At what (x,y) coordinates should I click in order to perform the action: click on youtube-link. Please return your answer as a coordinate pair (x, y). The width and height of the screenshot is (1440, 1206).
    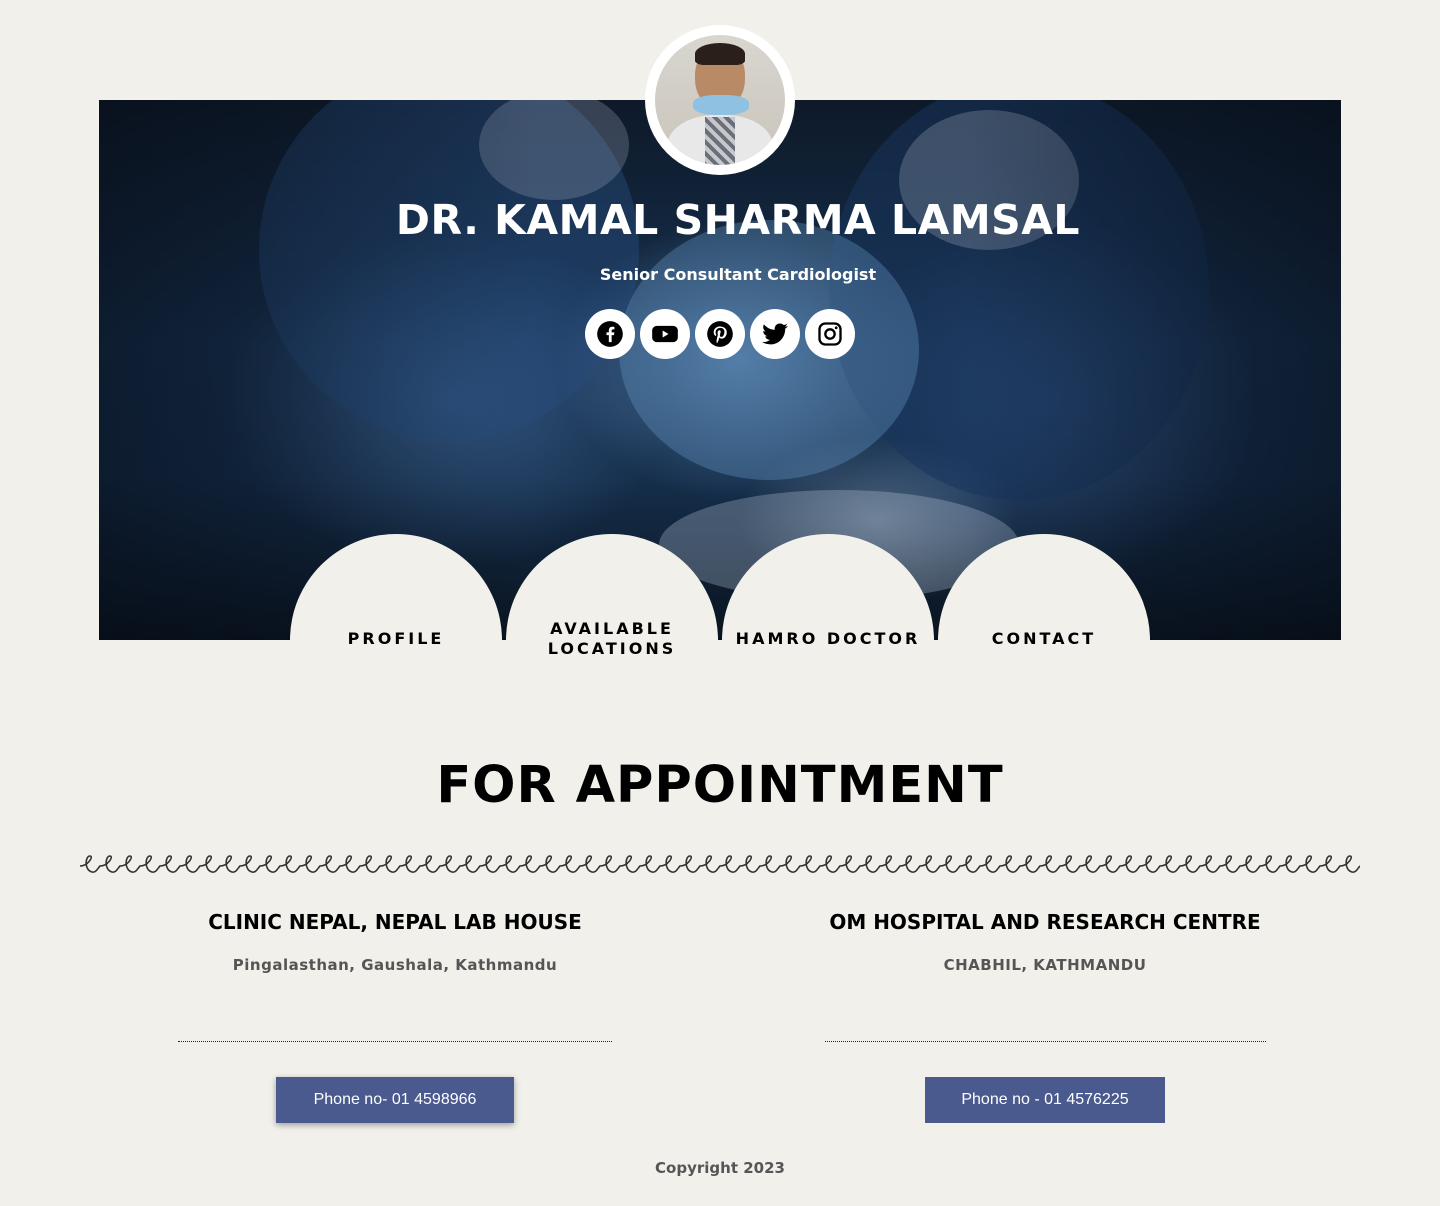
    Looking at the image, I should click on (665, 334).